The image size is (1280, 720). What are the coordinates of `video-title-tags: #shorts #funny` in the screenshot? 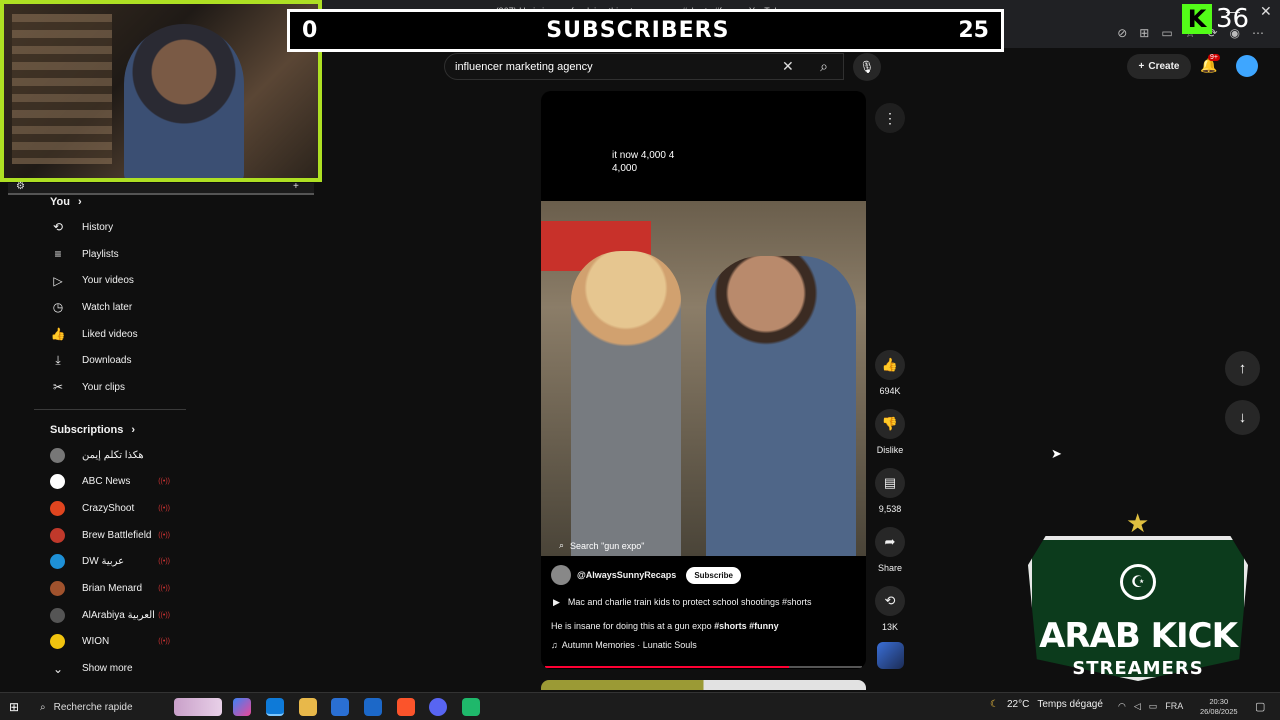 It's located at (746, 626).